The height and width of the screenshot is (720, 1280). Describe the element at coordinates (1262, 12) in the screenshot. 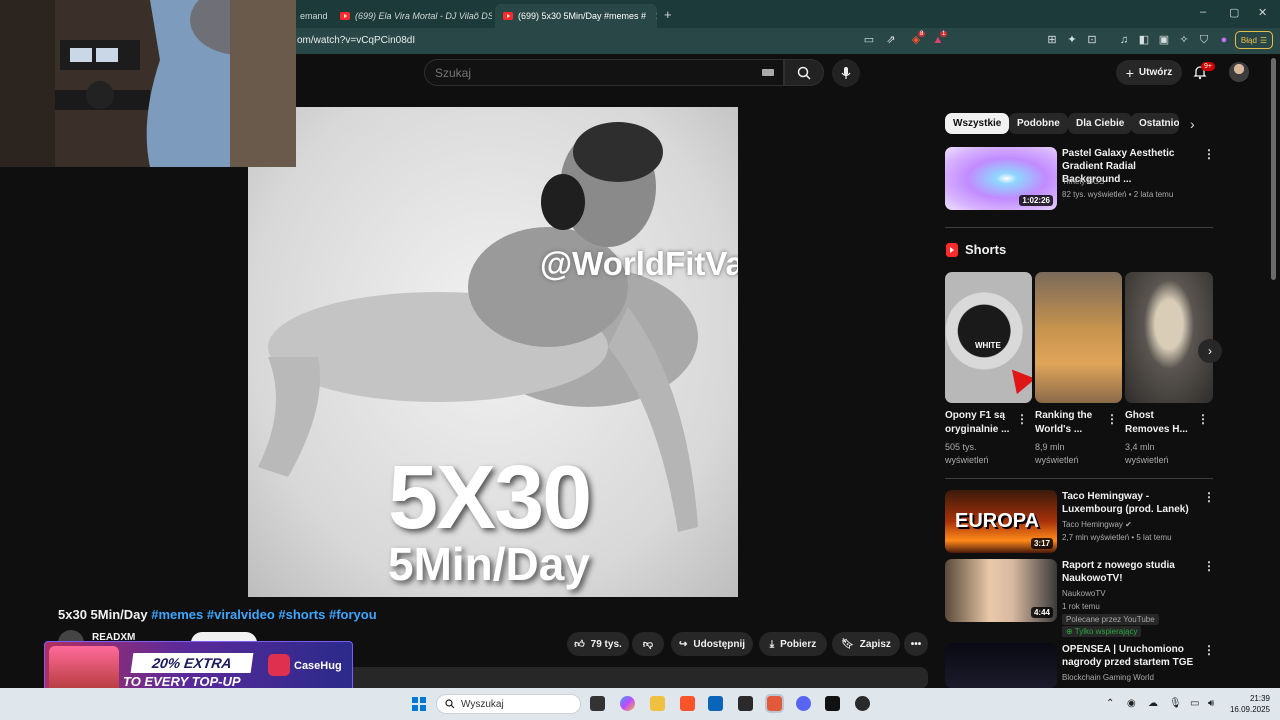

I see `close-window-button: ✕` at that location.